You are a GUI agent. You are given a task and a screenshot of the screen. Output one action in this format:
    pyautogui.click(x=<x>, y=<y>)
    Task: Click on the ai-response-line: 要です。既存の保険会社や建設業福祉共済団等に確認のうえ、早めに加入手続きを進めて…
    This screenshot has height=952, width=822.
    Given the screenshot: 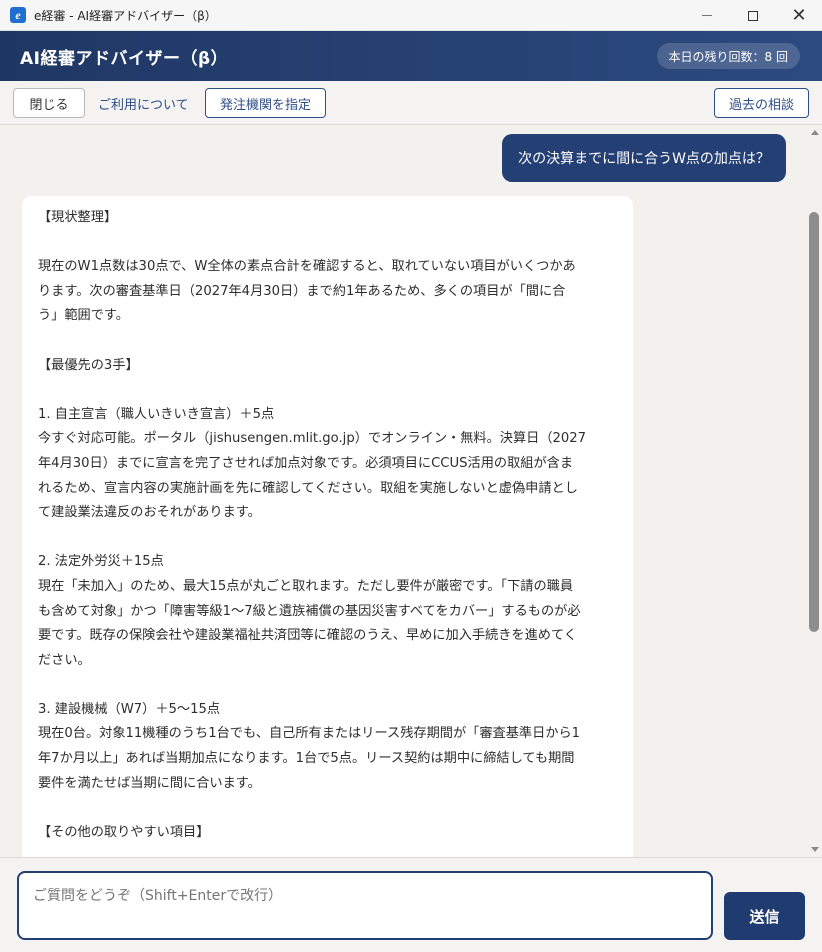 What is the action you would take?
    pyautogui.click(x=307, y=636)
    